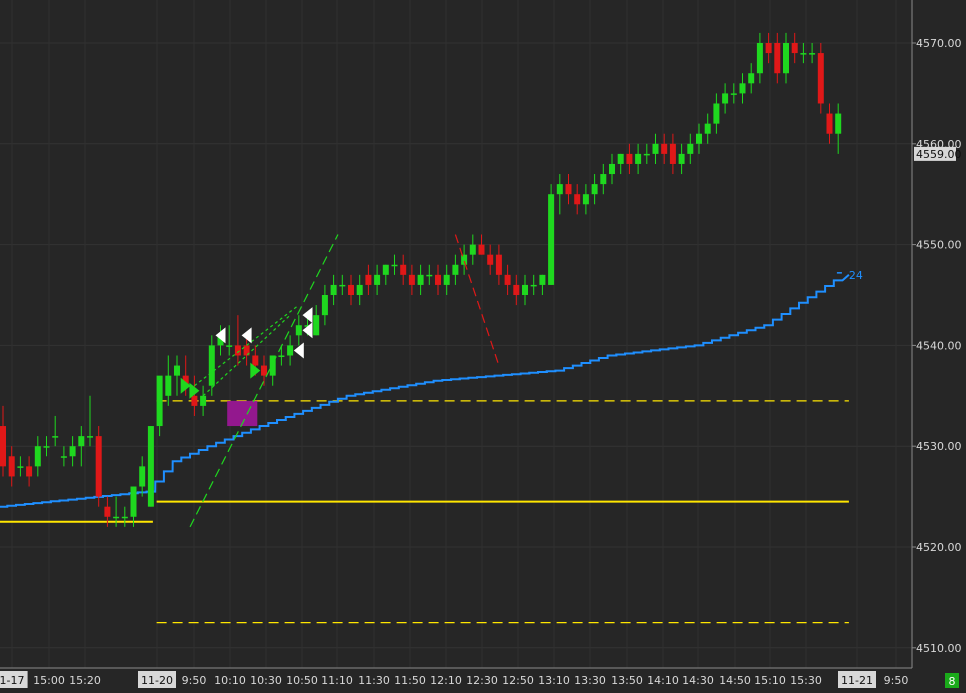  I want to click on x-tick-label: 12:50, so click(518, 680).